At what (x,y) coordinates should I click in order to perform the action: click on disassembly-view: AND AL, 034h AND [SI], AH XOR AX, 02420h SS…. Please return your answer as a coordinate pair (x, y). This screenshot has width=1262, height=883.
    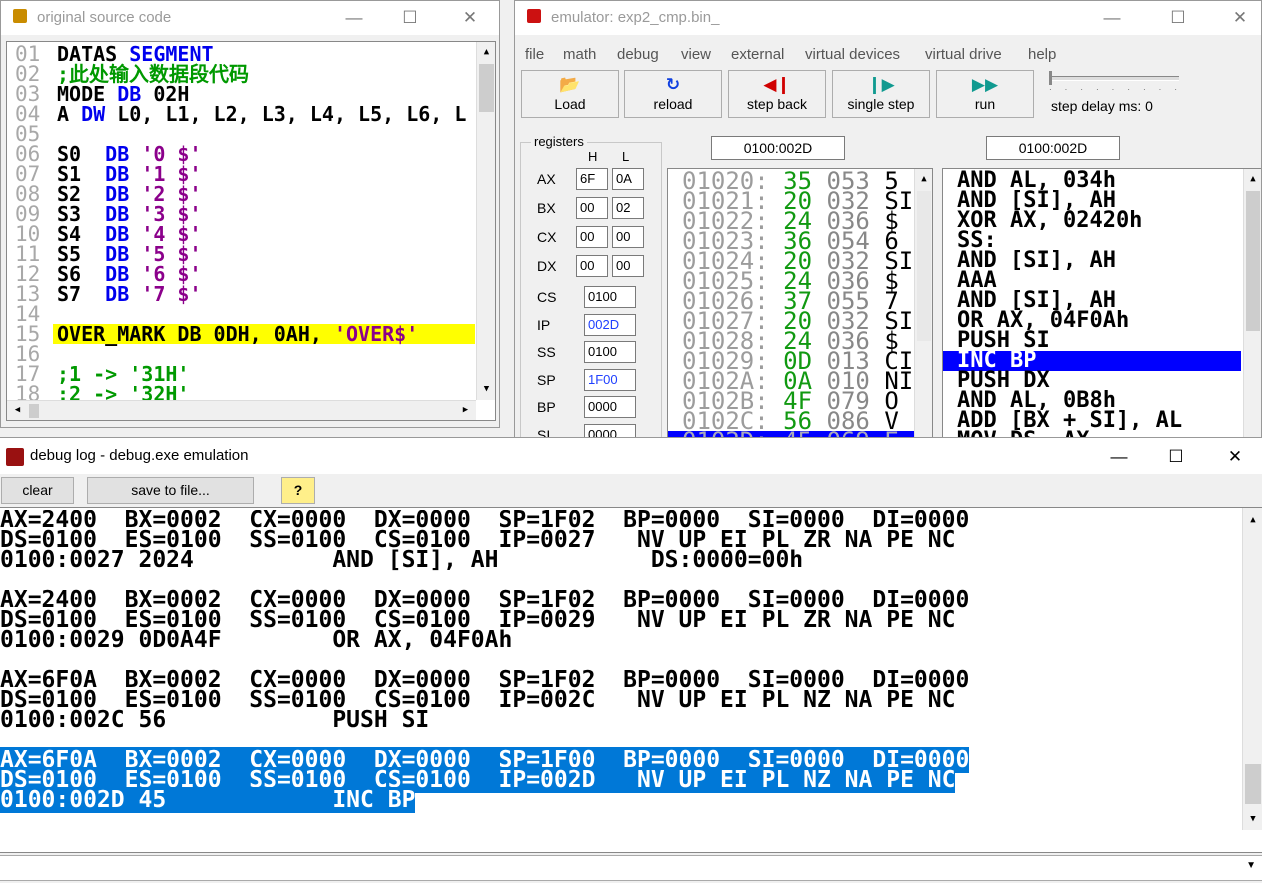
    Looking at the image, I should click on (1101, 303).